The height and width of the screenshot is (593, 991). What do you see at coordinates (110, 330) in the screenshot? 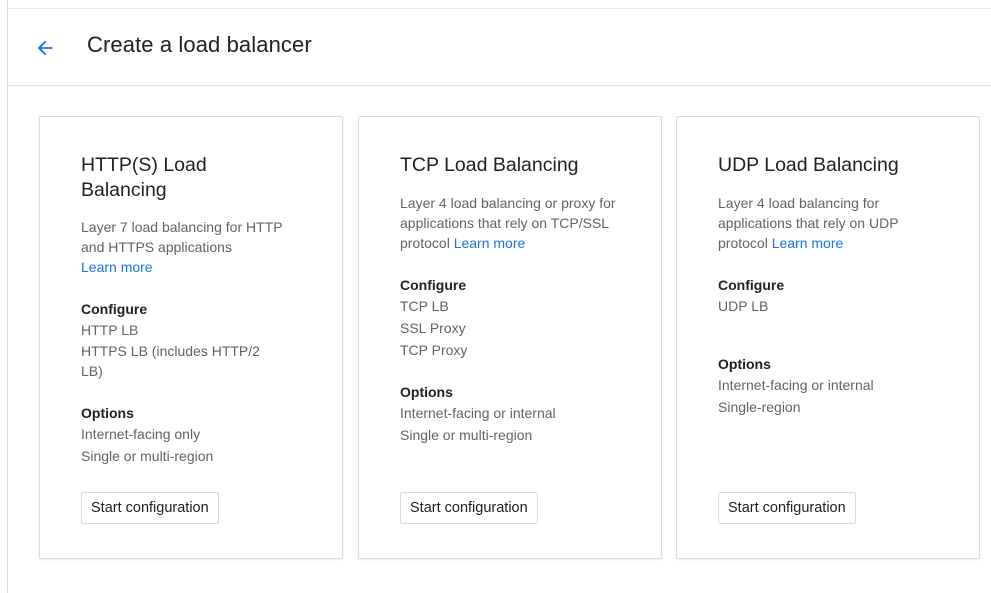
I see `configure-item: HTTP LB` at bounding box center [110, 330].